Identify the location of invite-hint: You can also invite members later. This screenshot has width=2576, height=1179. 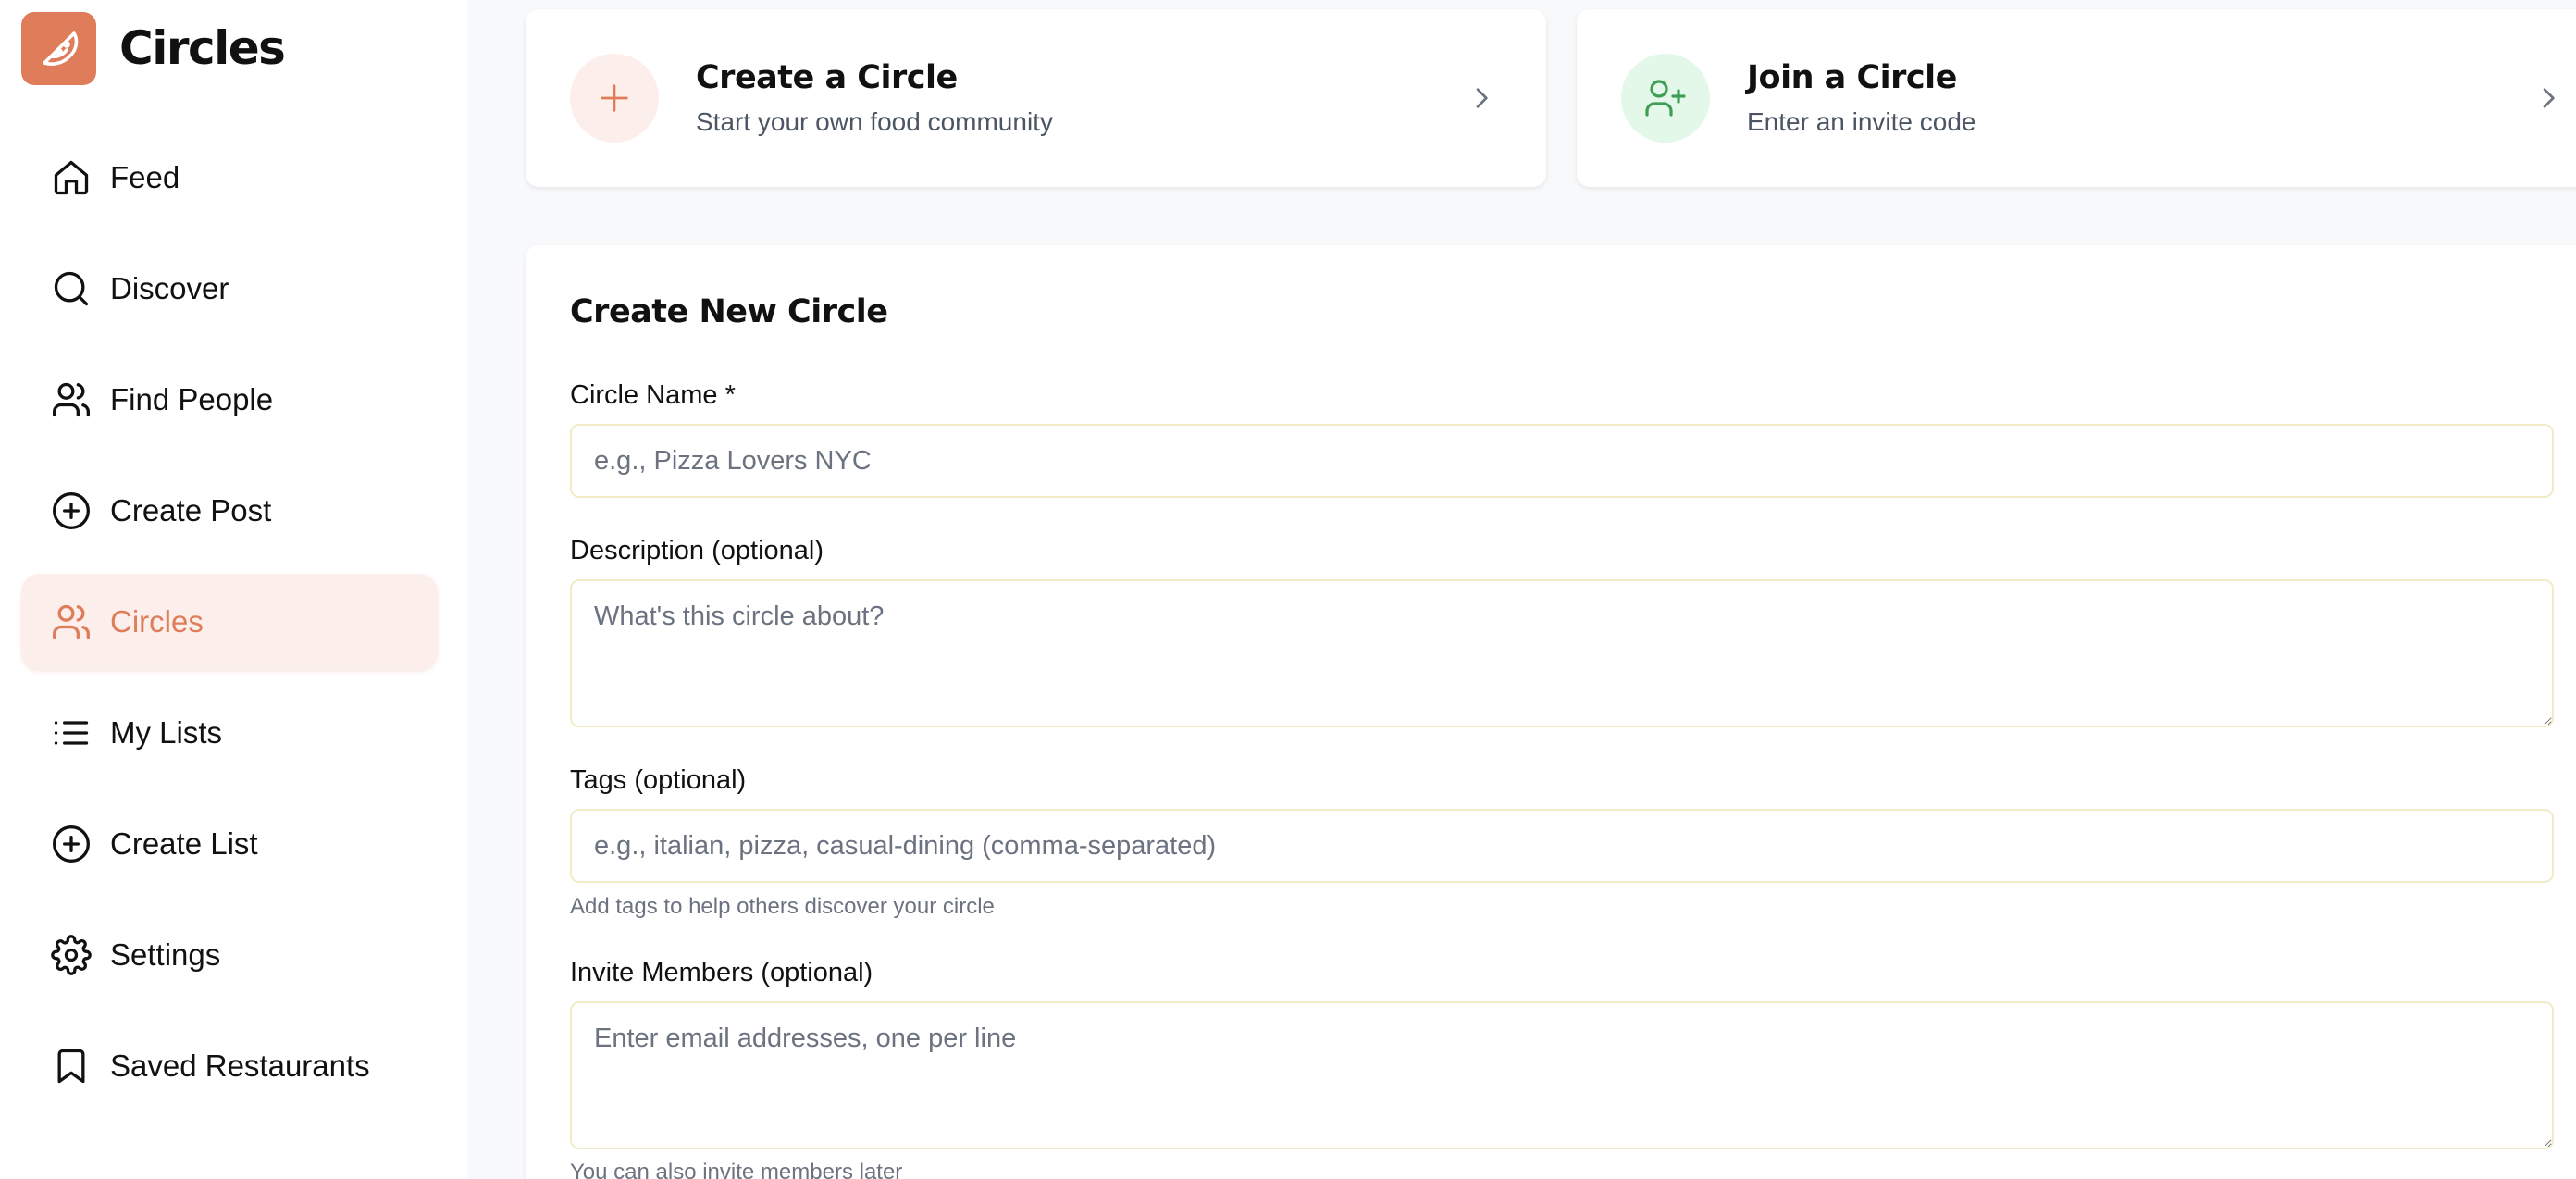
(736, 1169).